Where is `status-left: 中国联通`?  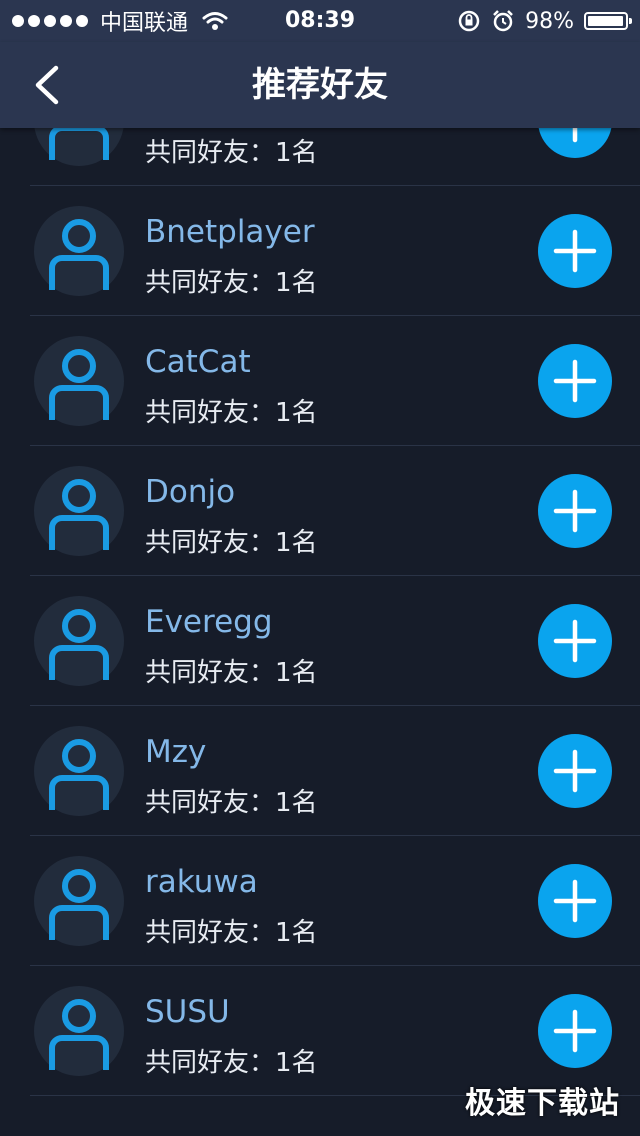 status-left: 中国联通 is located at coordinates (120, 21).